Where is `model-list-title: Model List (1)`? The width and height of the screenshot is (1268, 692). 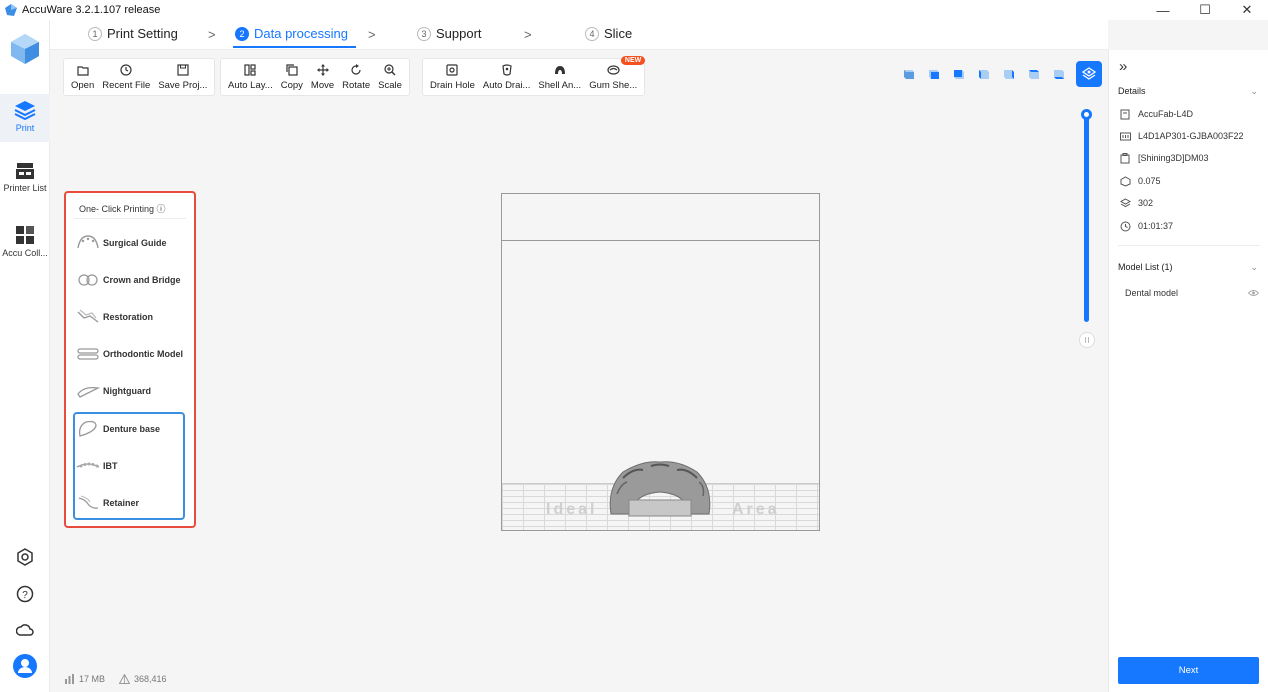 model-list-title: Model List (1) is located at coordinates (1145, 267).